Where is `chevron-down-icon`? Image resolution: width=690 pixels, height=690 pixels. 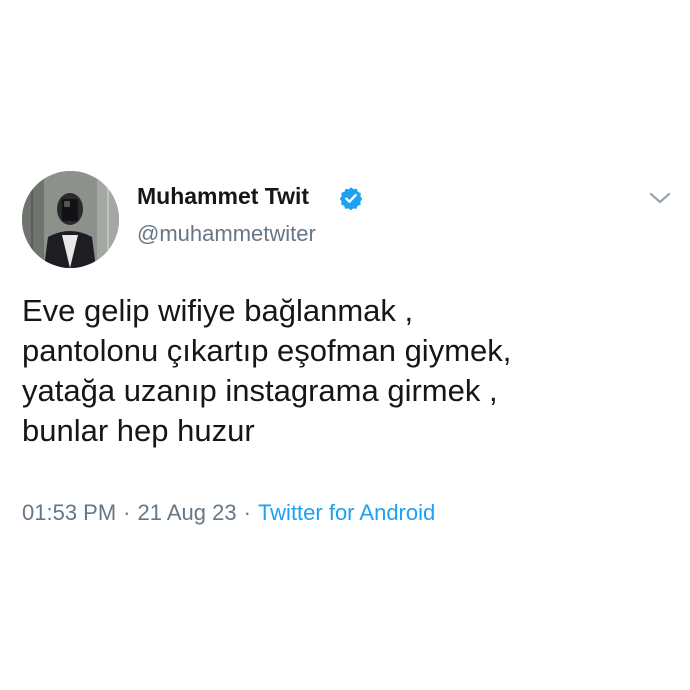
chevron-down-icon is located at coordinates (660, 198).